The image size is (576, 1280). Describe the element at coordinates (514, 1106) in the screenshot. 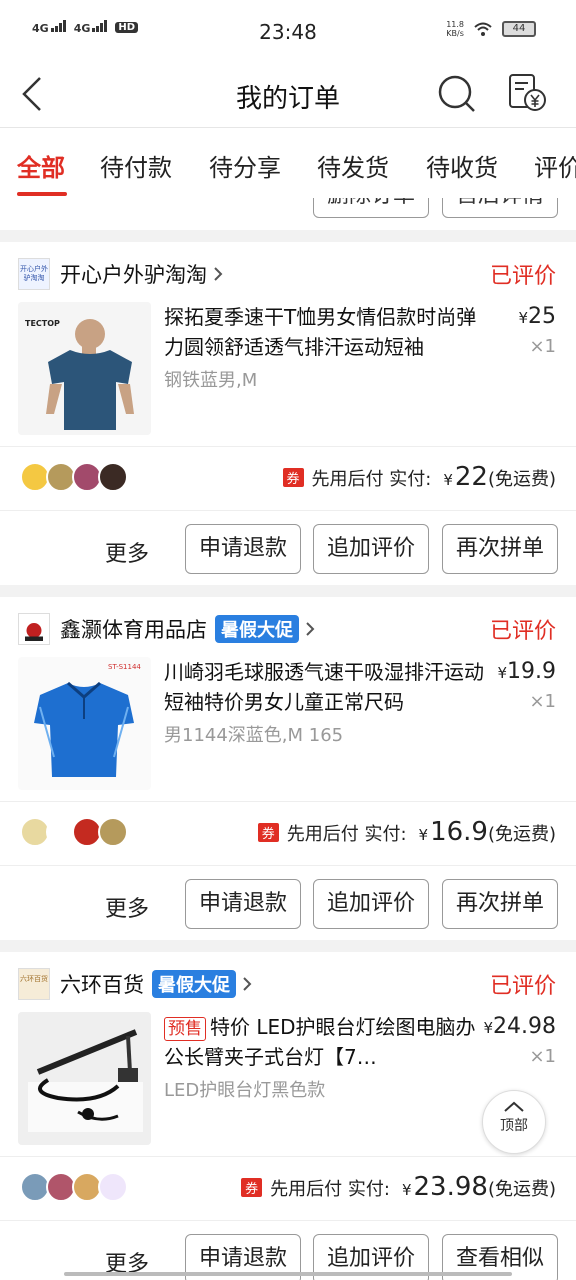

I see `chevron-up-icon` at that location.